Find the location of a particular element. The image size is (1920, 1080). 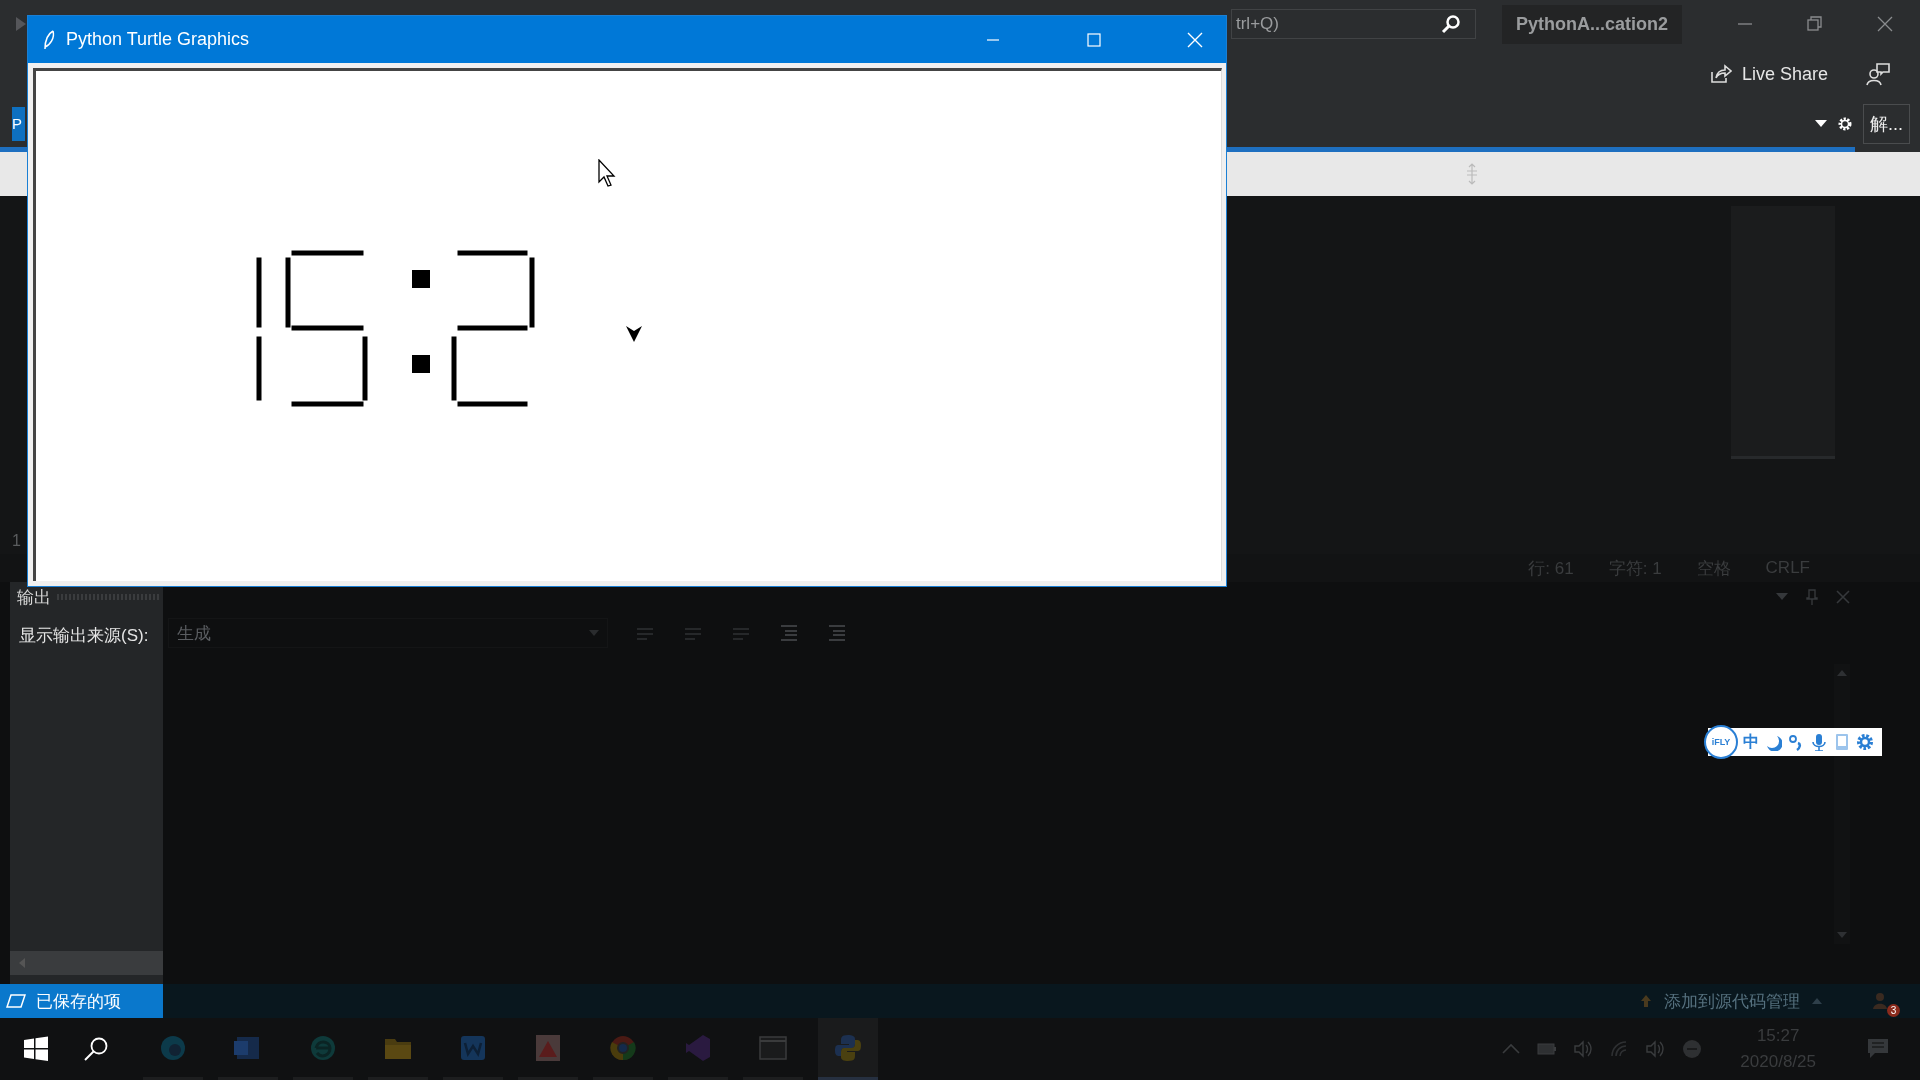

paint-app-icon is located at coordinates (548, 1047).